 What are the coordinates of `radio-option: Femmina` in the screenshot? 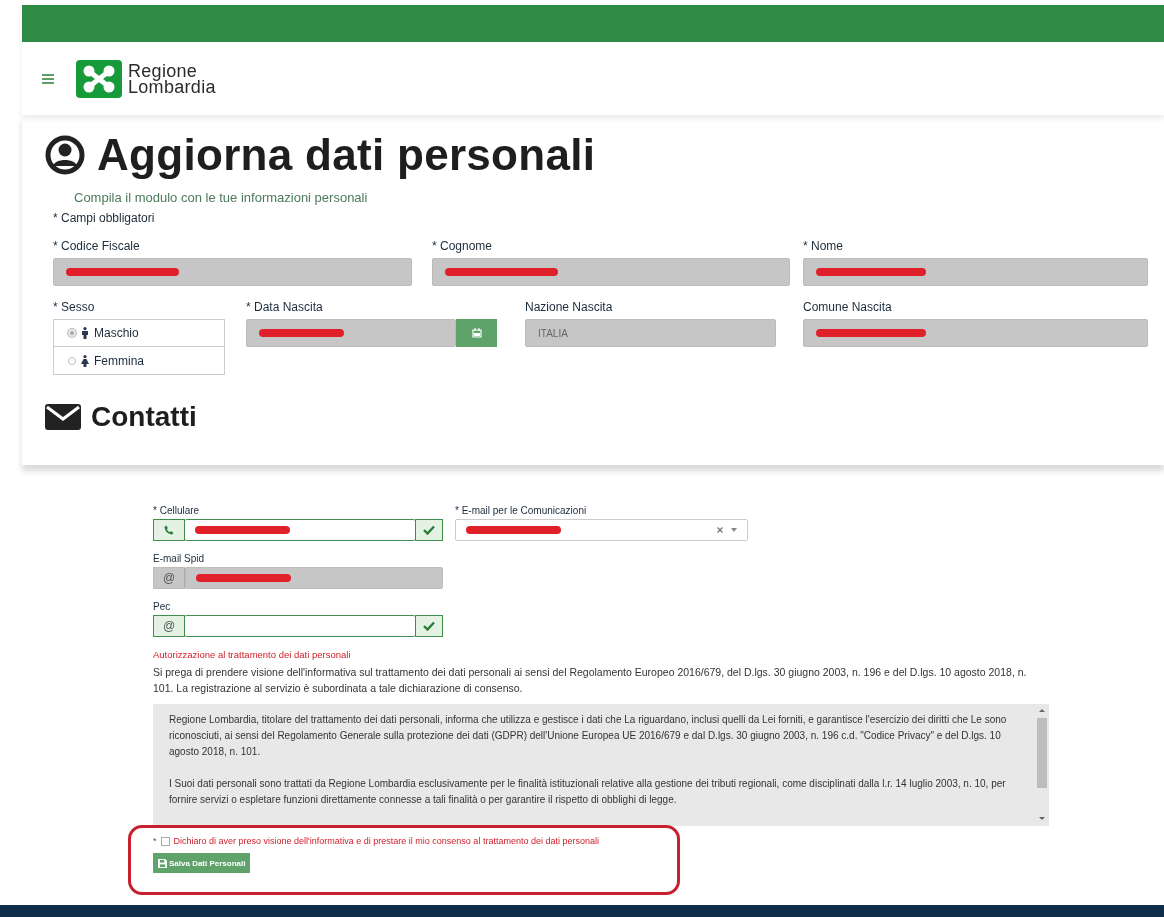 It's located at (139, 361).